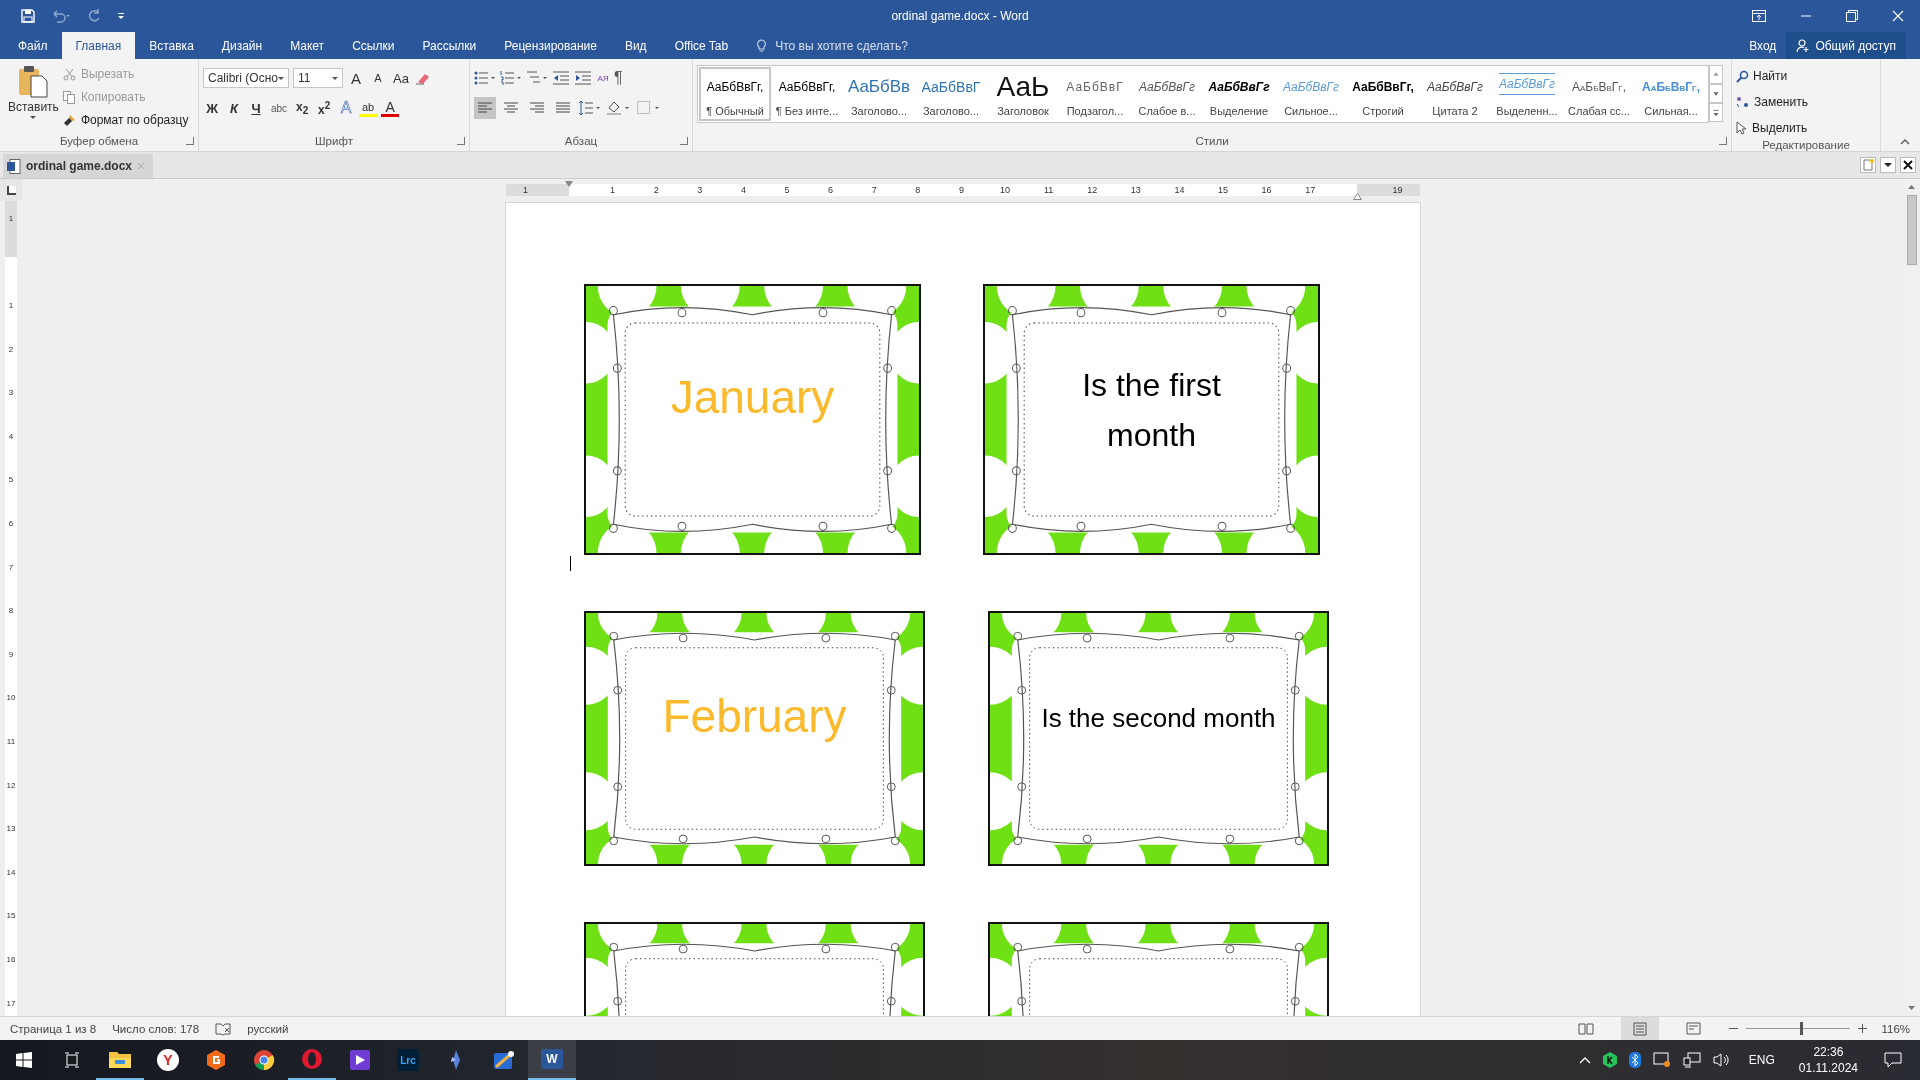  What do you see at coordinates (78, 166) in the screenshot?
I see `document-tab: ordinal game.docx` at bounding box center [78, 166].